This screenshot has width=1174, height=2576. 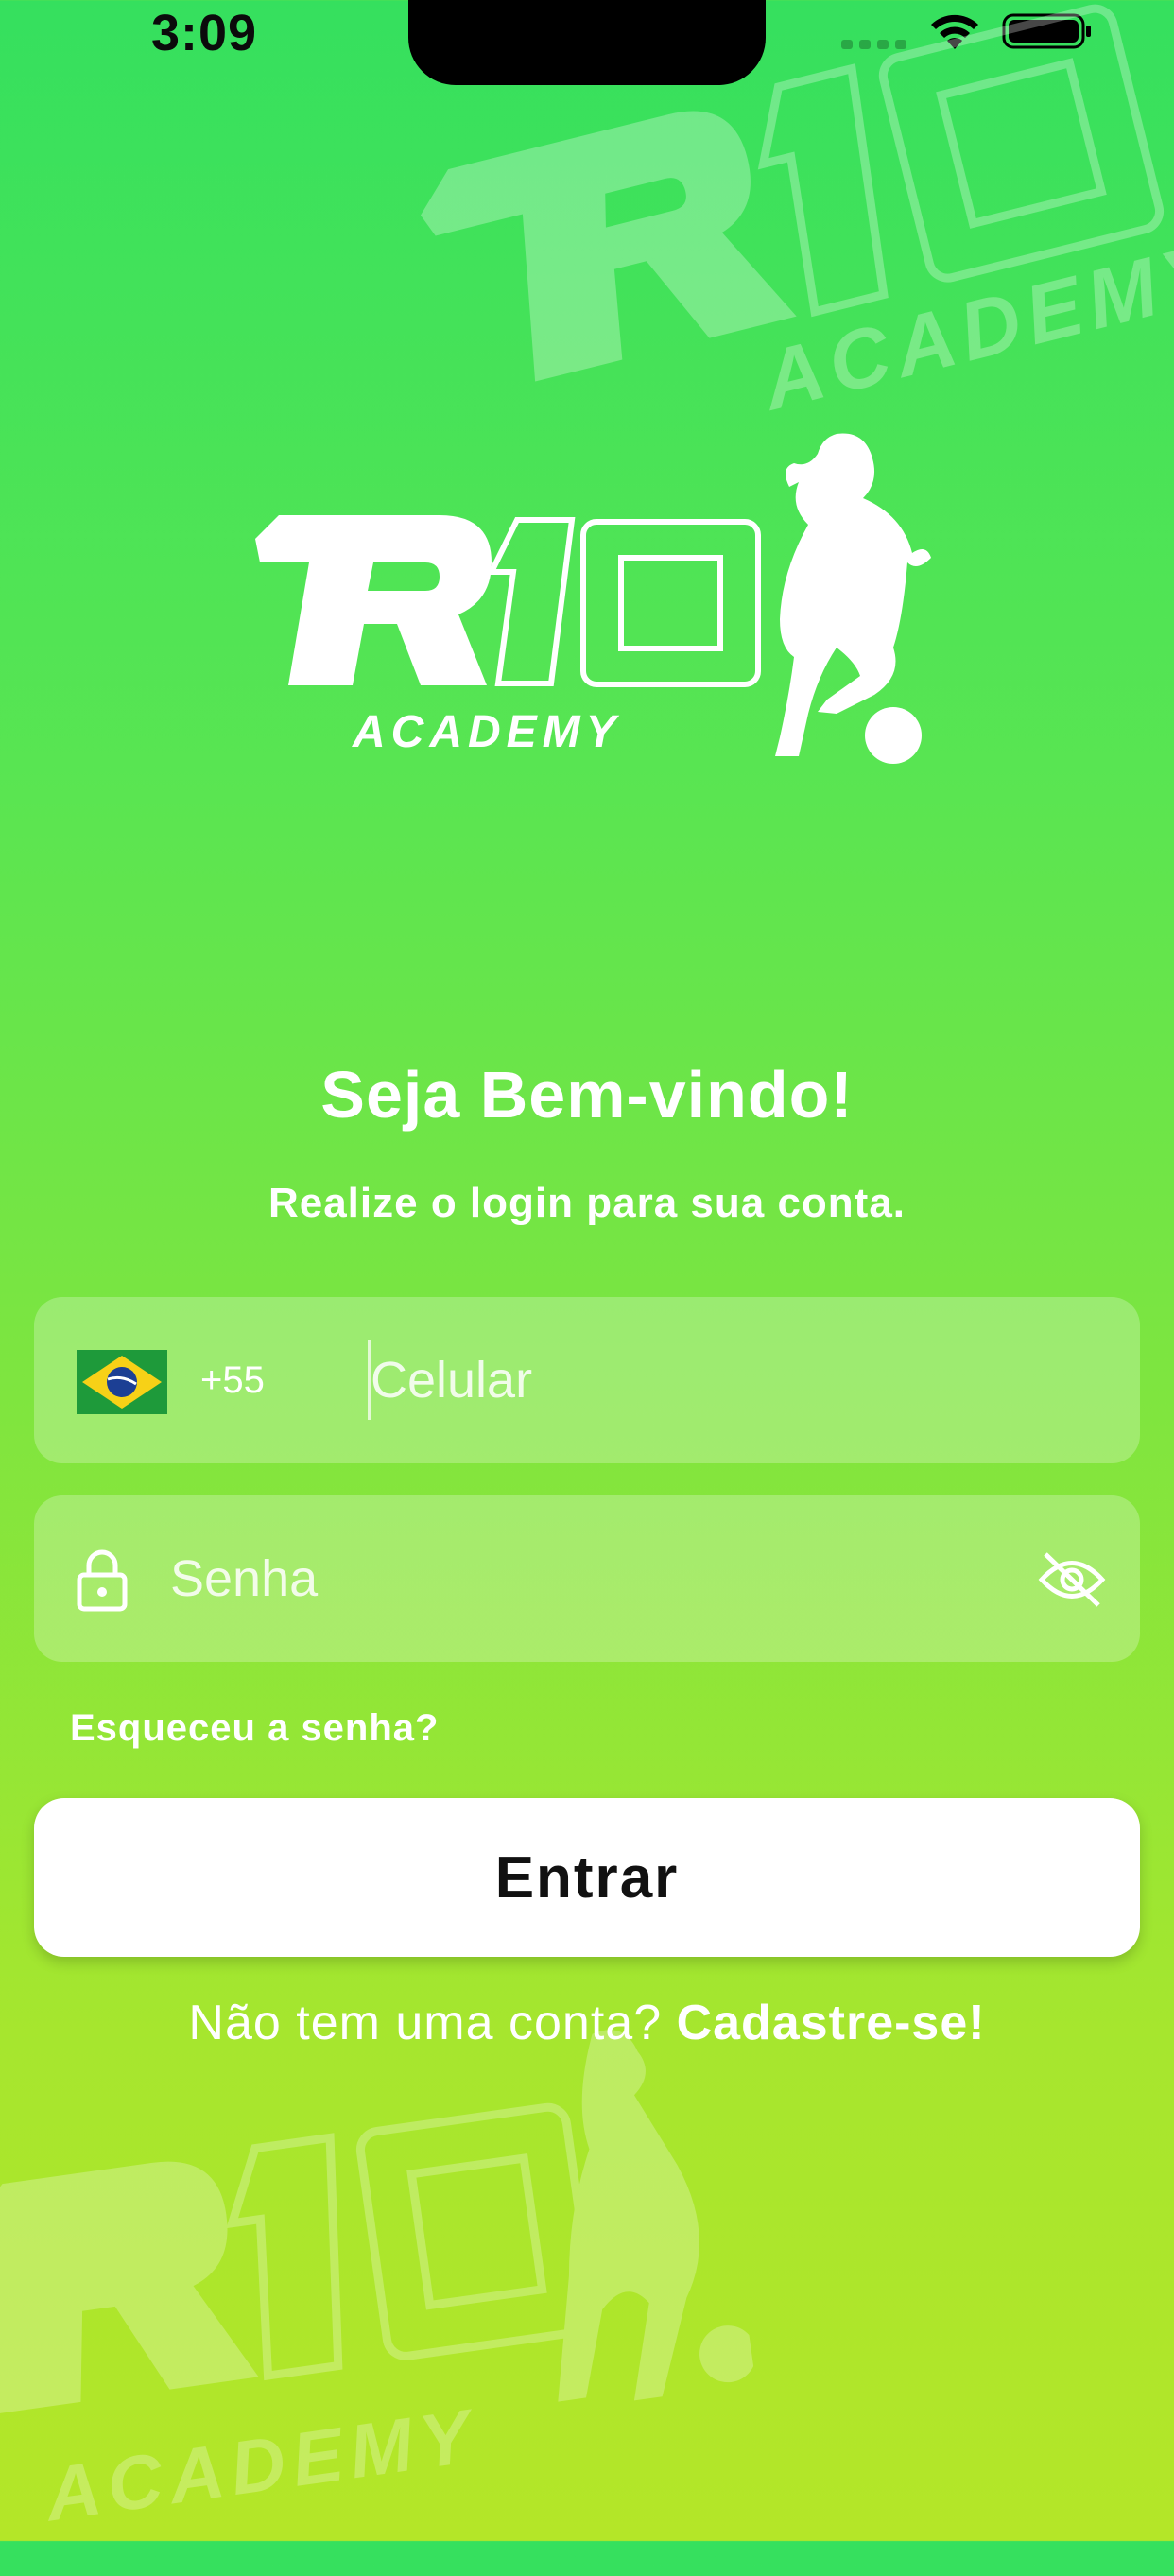 I want to click on phone-input, so click(x=739, y=1380).